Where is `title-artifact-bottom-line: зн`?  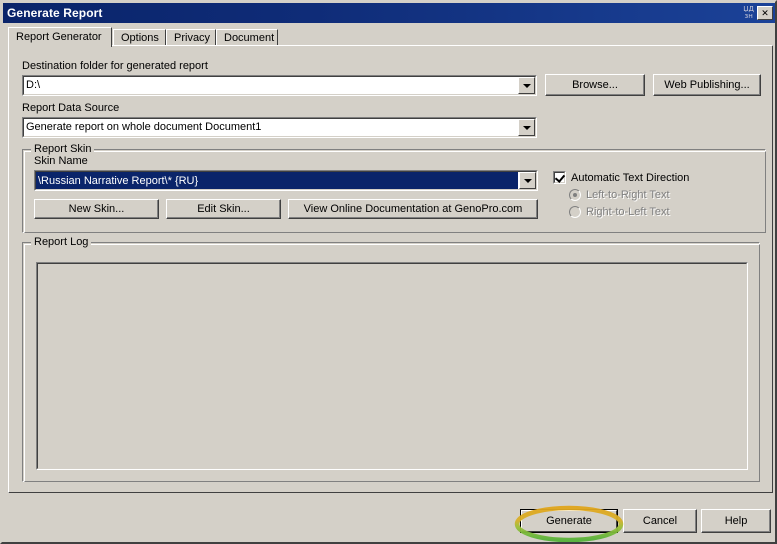 title-artifact-bottom-line: зн is located at coordinates (748, 16).